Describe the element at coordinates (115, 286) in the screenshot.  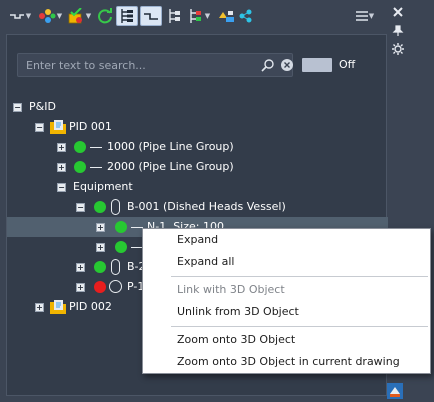
I see `pump-icon` at that location.